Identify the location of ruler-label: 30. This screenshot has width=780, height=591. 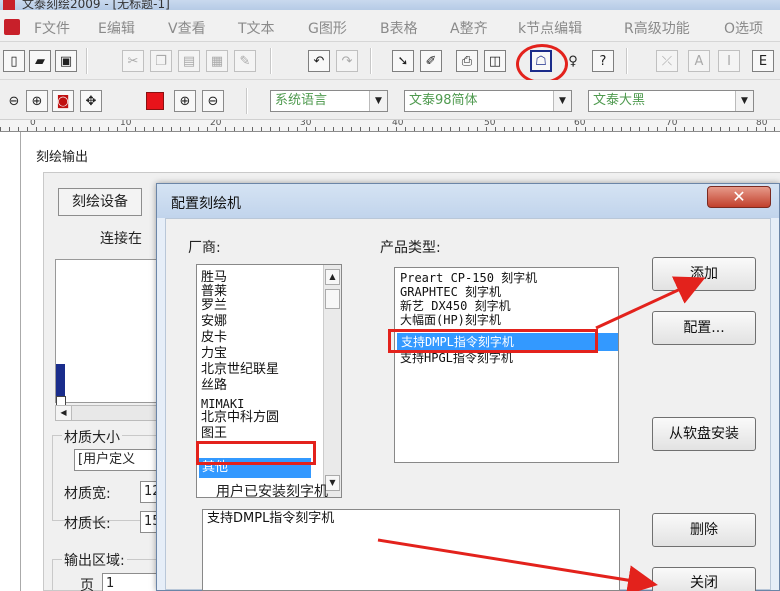
(306, 124).